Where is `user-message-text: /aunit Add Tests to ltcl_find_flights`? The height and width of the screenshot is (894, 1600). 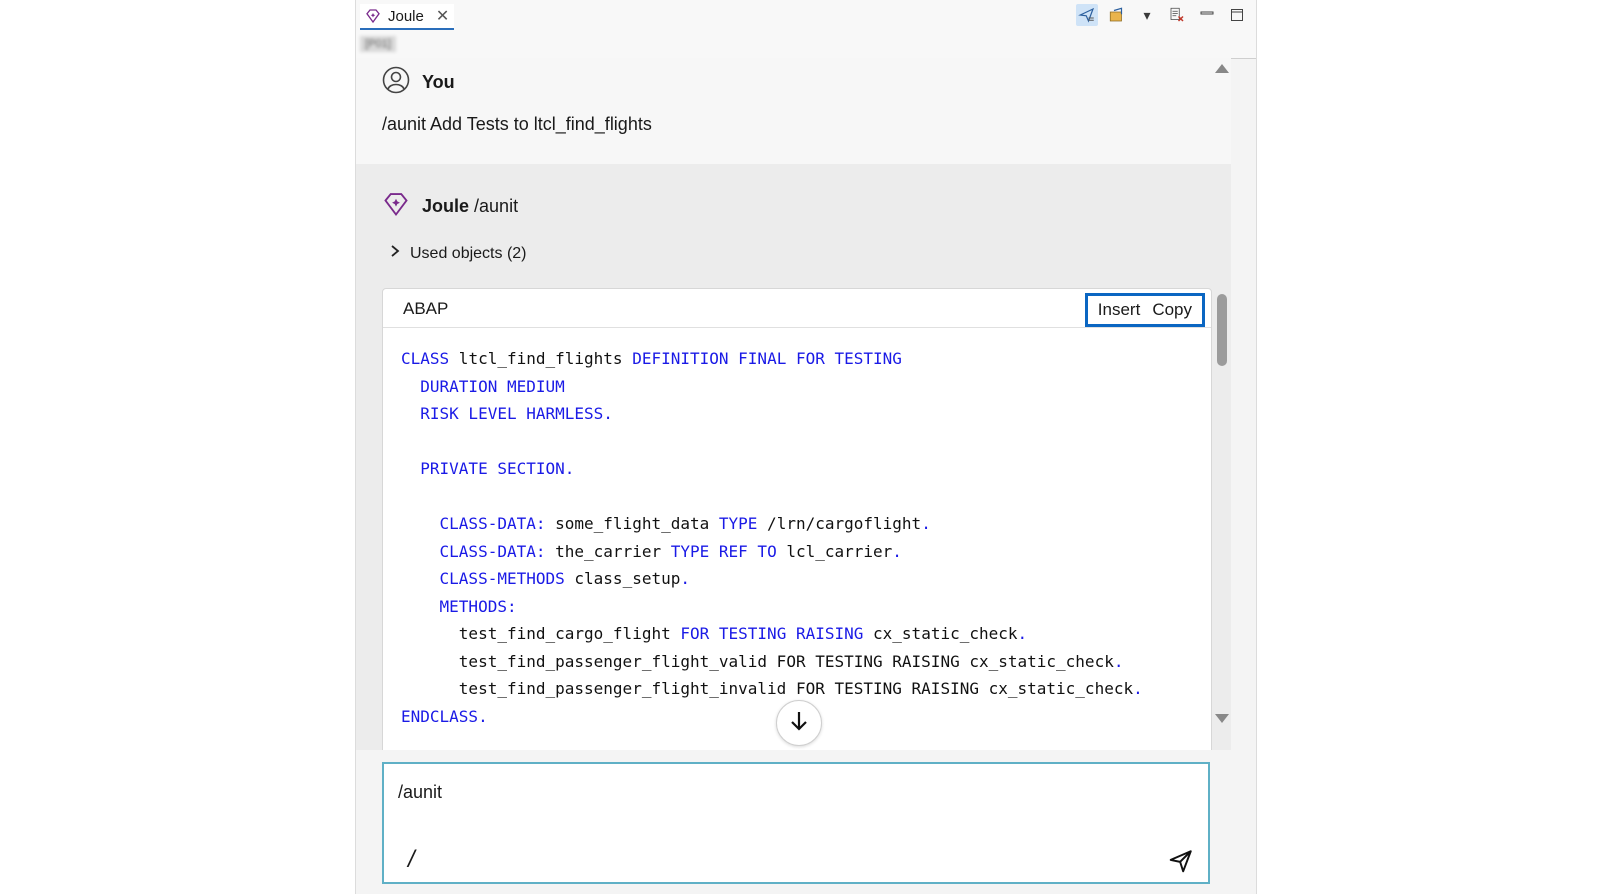
user-message-text: /aunit Add Tests to ltcl_find_flights is located at coordinates (517, 124).